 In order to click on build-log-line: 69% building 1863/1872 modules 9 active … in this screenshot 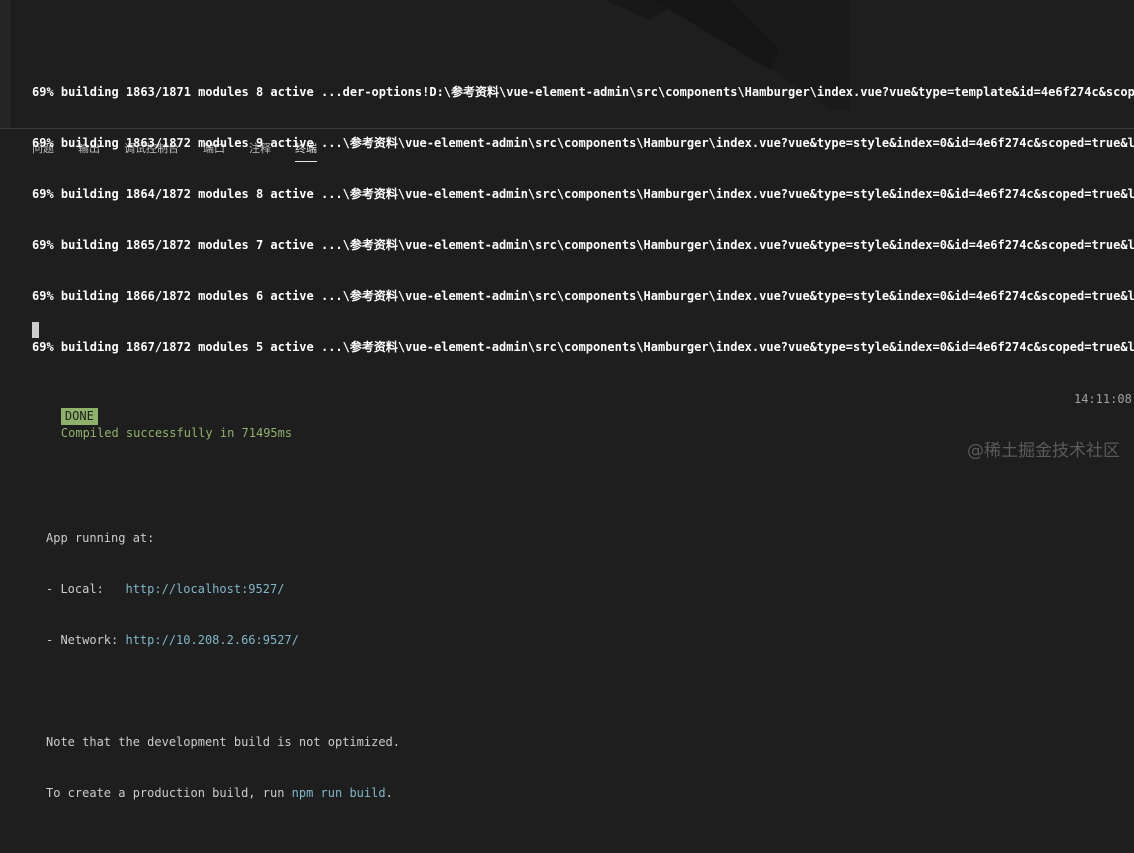, I will do `click(583, 143)`.